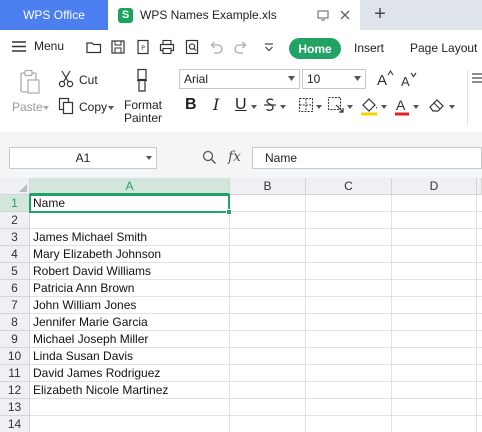  I want to click on font-name-select: Arial, so click(239, 79).